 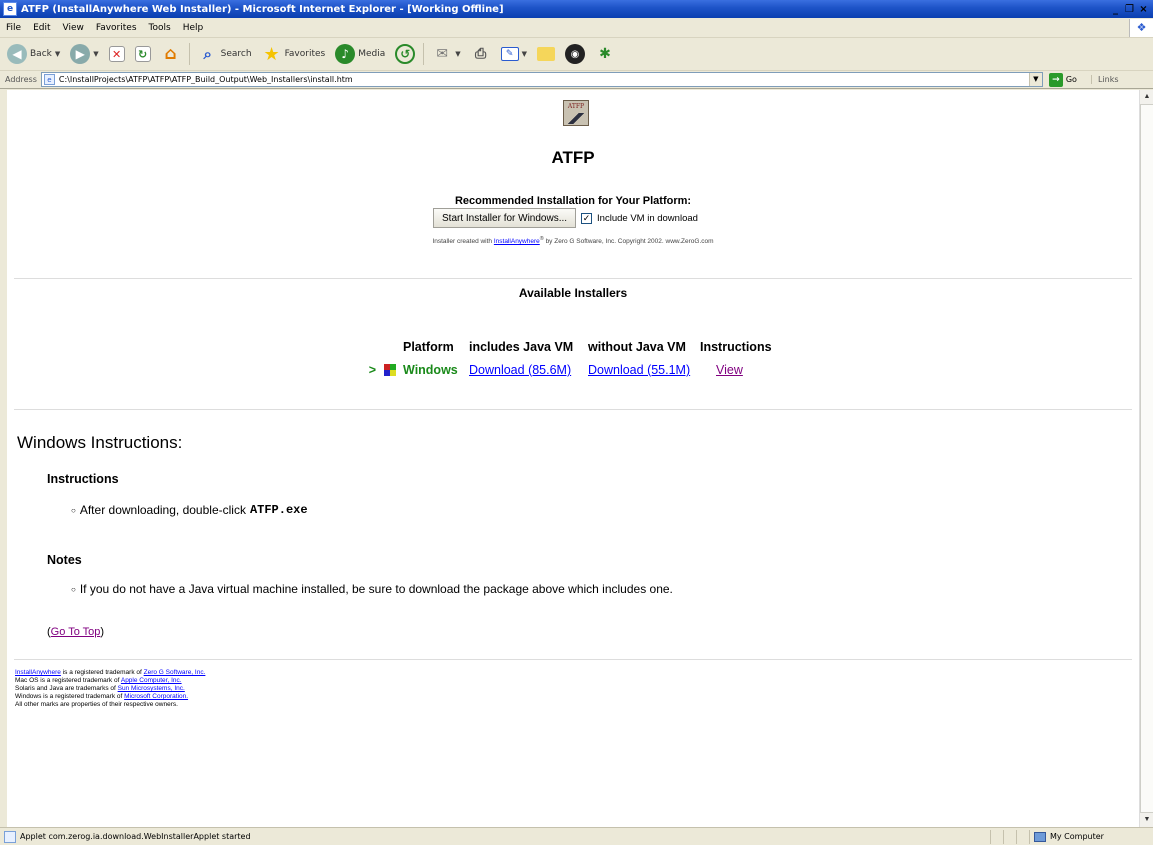 What do you see at coordinates (1071, 79) in the screenshot?
I see `go-label: Go` at bounding box center [1071, 79].